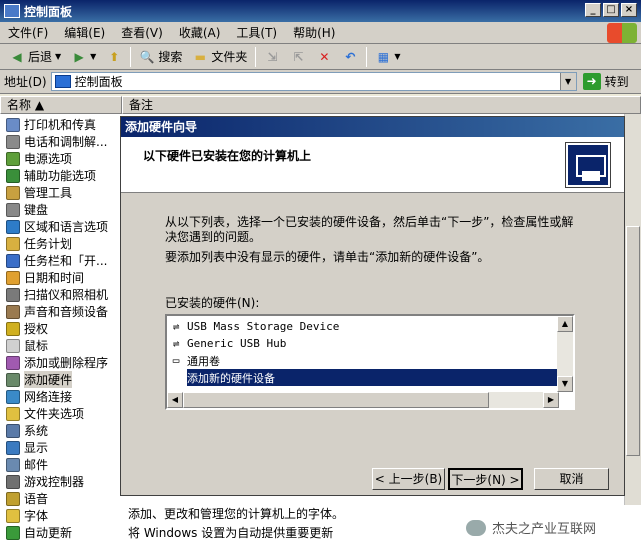 The image size is (641, 555). What do you see at coordinates (27, 209) in the screenshot?
I see `control-panel-item: 键盘` at bounding box center [27, 209].